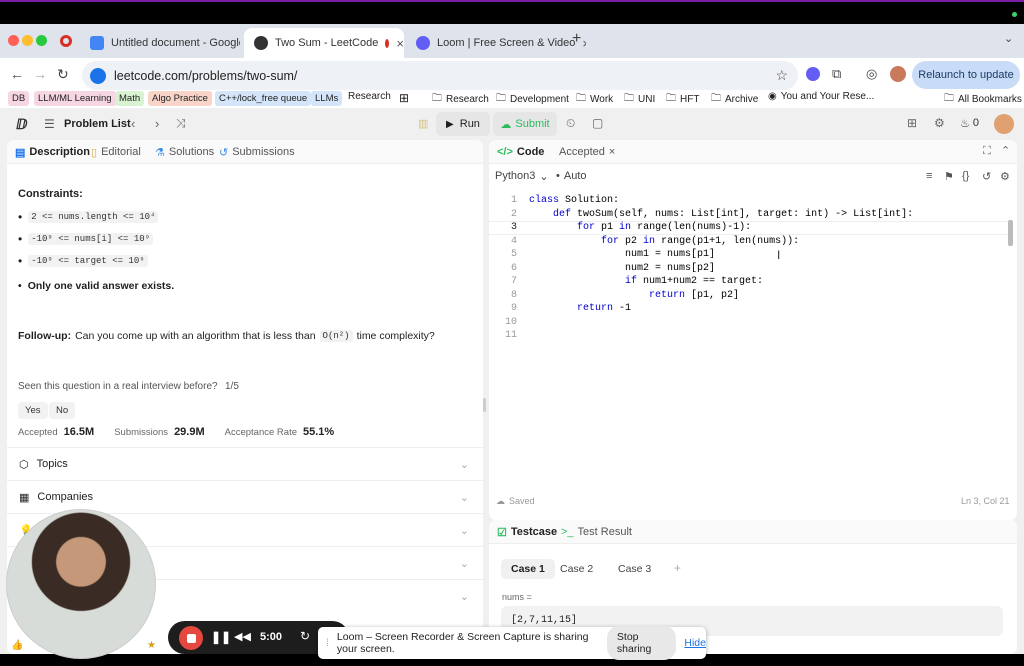  What do you see at coordinates (570, 123) in the screenshot?
I see `timer-icon: ⏲` at bounding box center [570, 123].